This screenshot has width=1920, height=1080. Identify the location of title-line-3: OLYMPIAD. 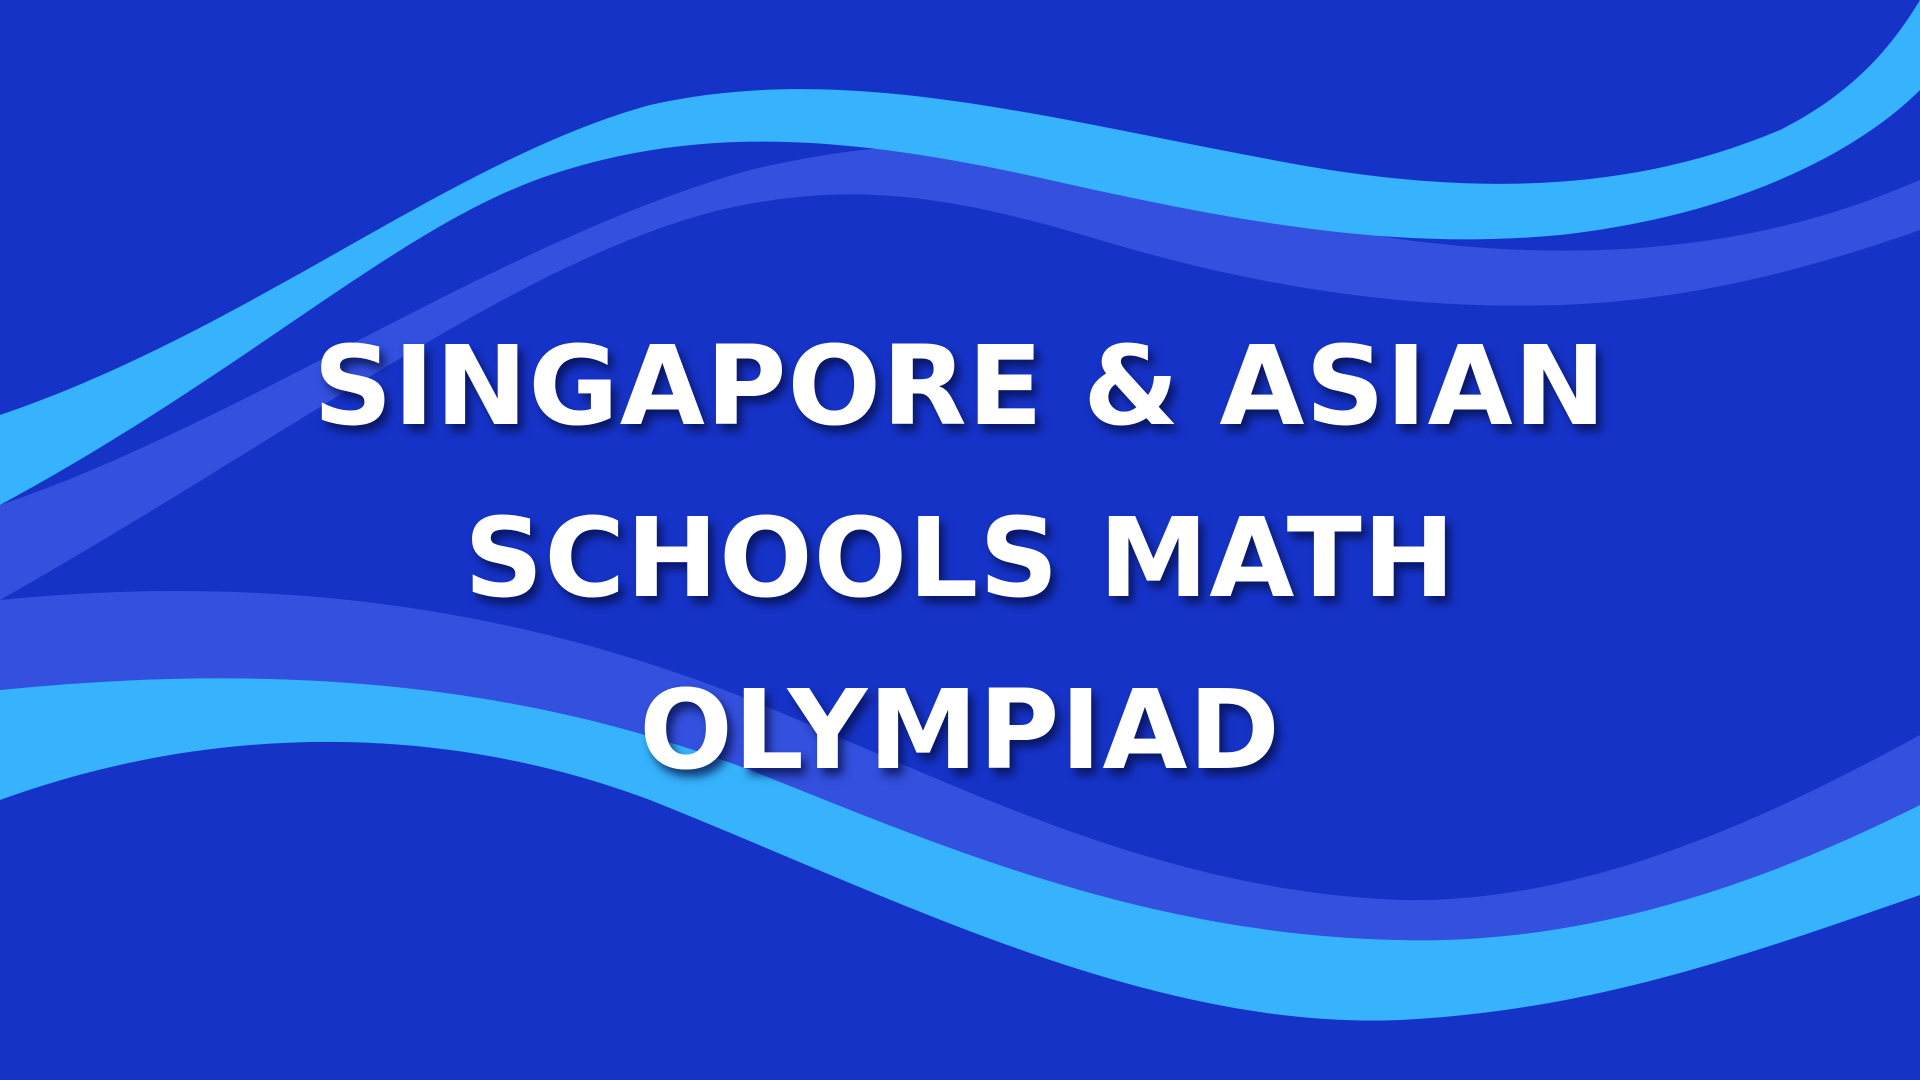
(960, 730).